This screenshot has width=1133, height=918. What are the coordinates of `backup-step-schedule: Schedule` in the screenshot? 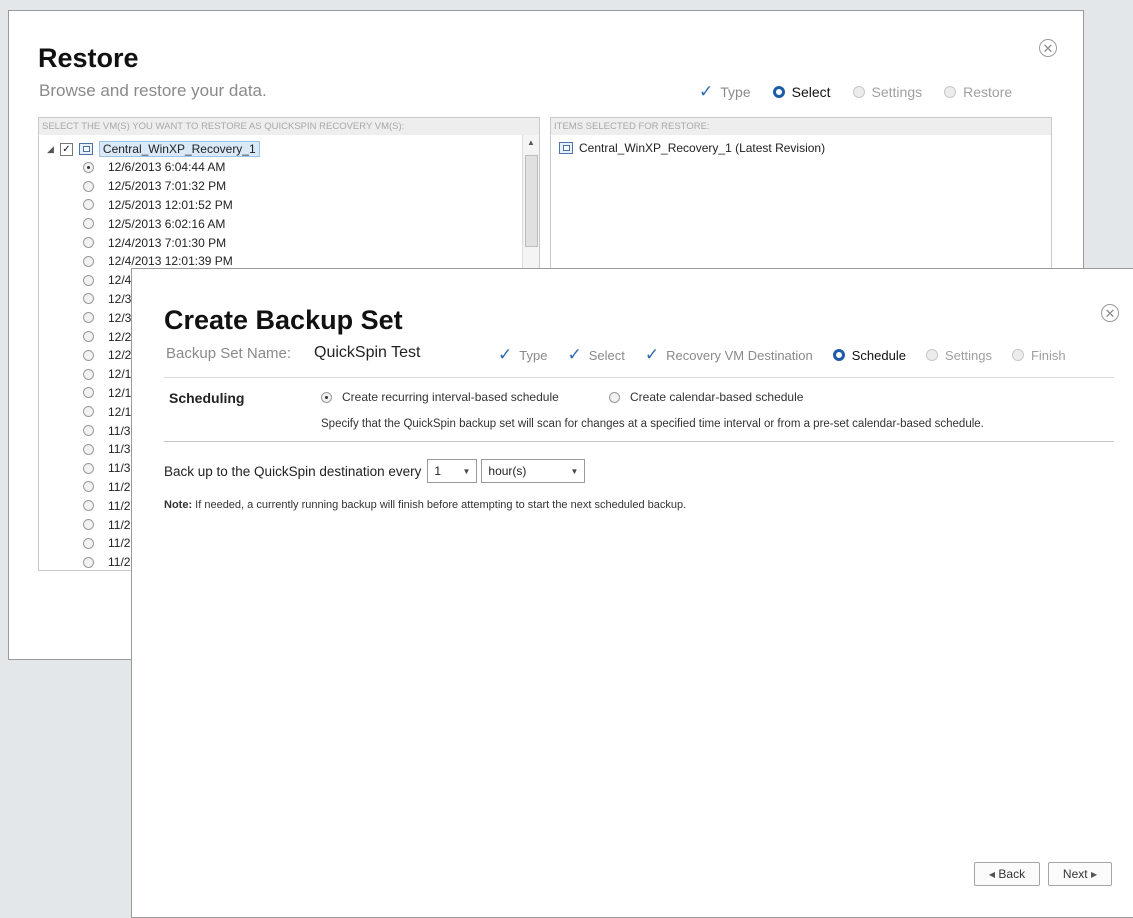 It's located at (869, 355).